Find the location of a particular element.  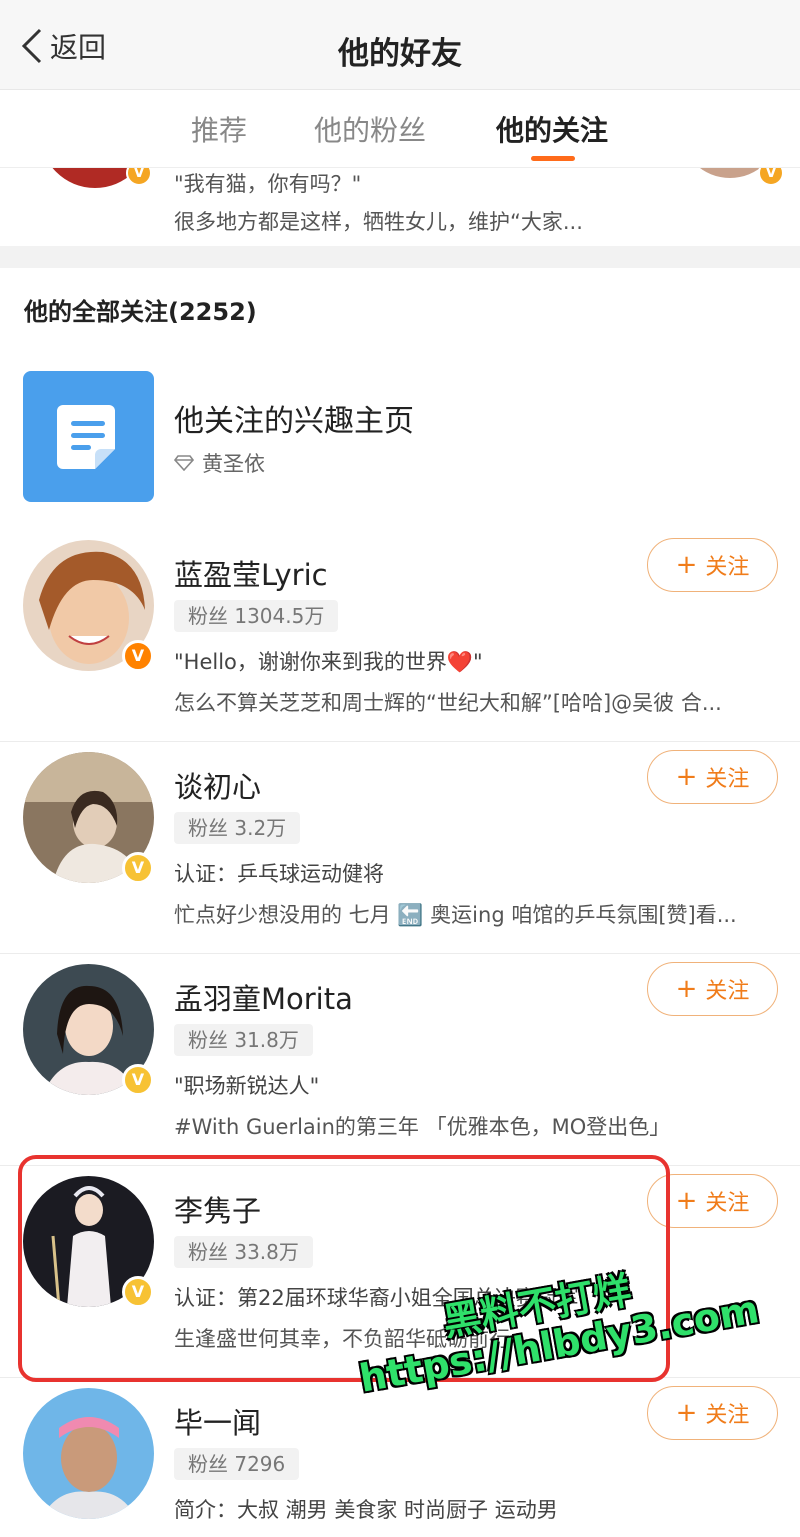

fans-count: 粉丝 31.8万 is located at coordinates (243, 1040).